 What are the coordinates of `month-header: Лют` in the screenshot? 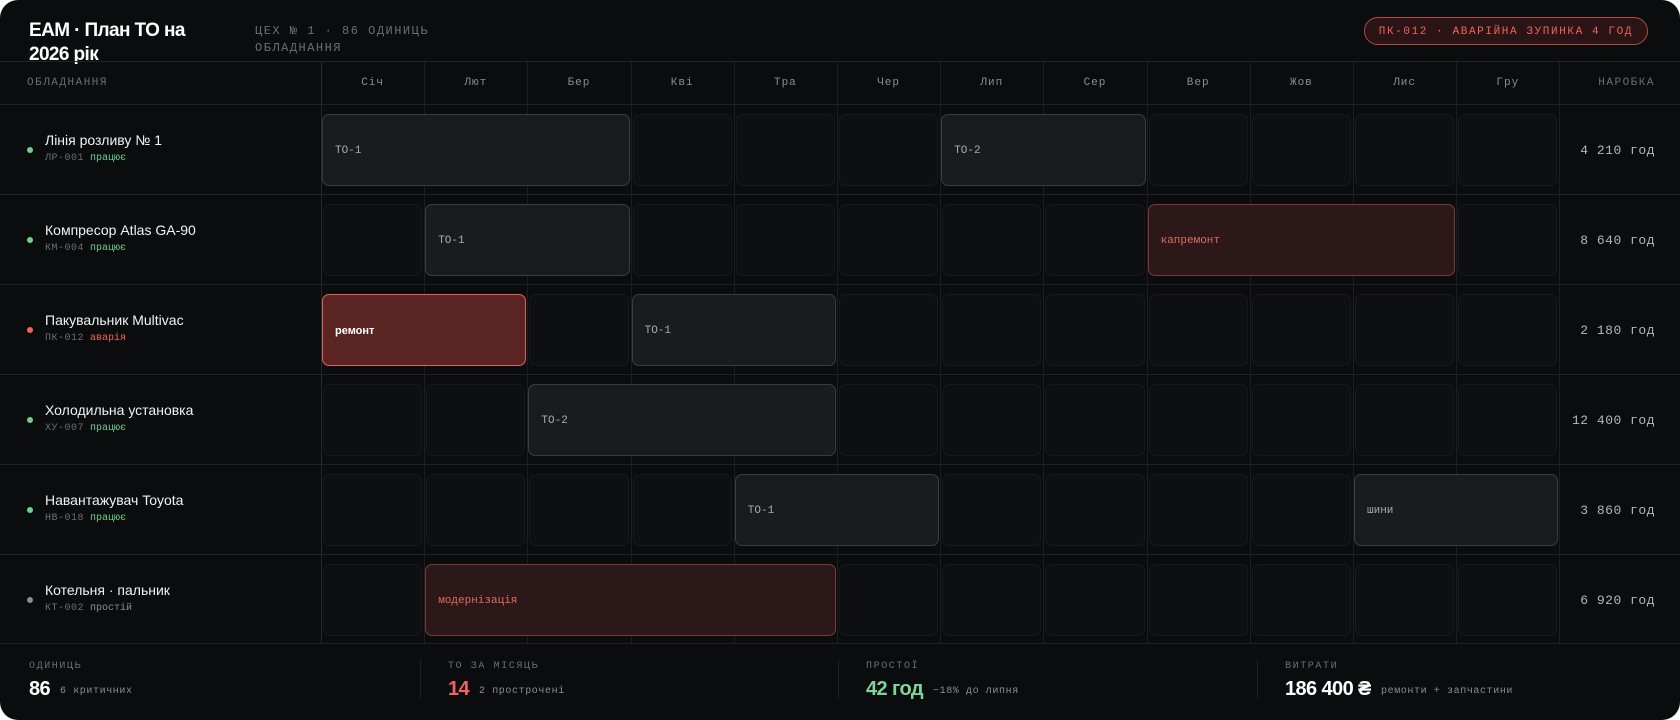 It's located at (476, 83).